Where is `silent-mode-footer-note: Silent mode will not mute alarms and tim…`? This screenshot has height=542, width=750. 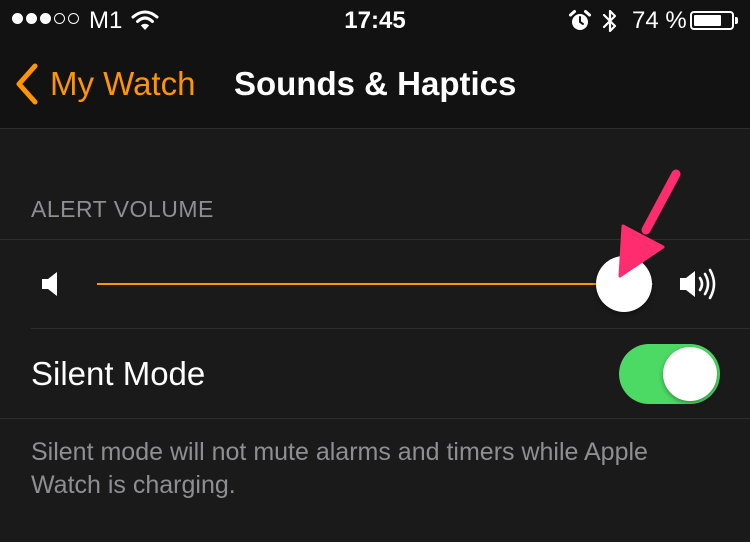 silent-mode-footer-note: Silent mode will not mute alarms and tim… is located at coordinates (339, 468).